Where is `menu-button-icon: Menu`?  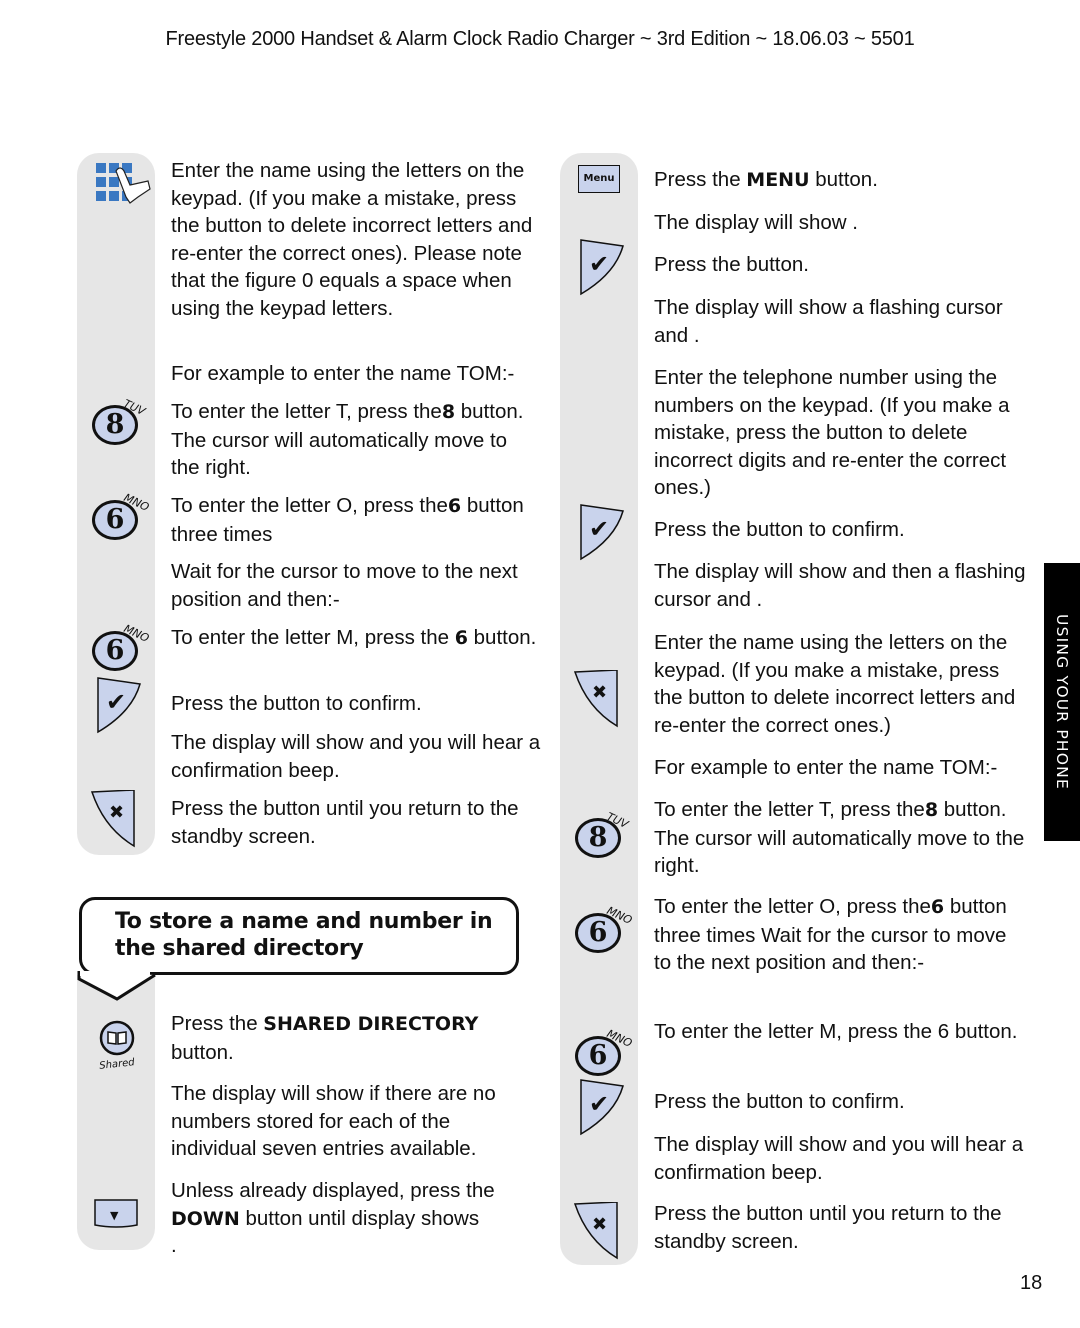 menu-button-icon: Menu is located at coordinates (599, 179).